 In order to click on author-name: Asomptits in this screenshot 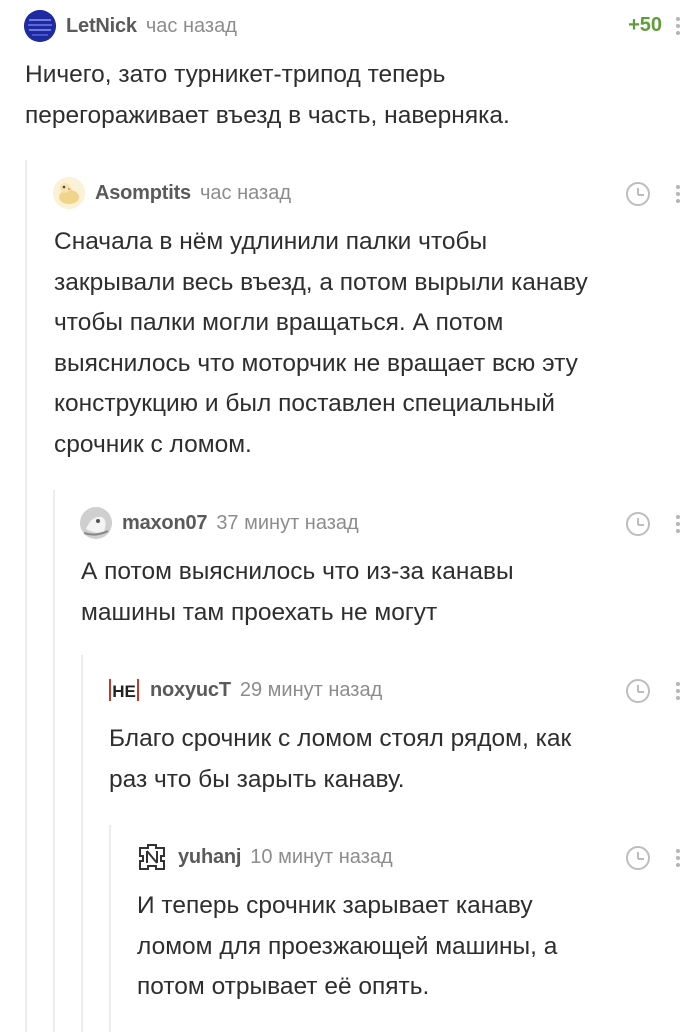, I will do `click(143, 193)`.